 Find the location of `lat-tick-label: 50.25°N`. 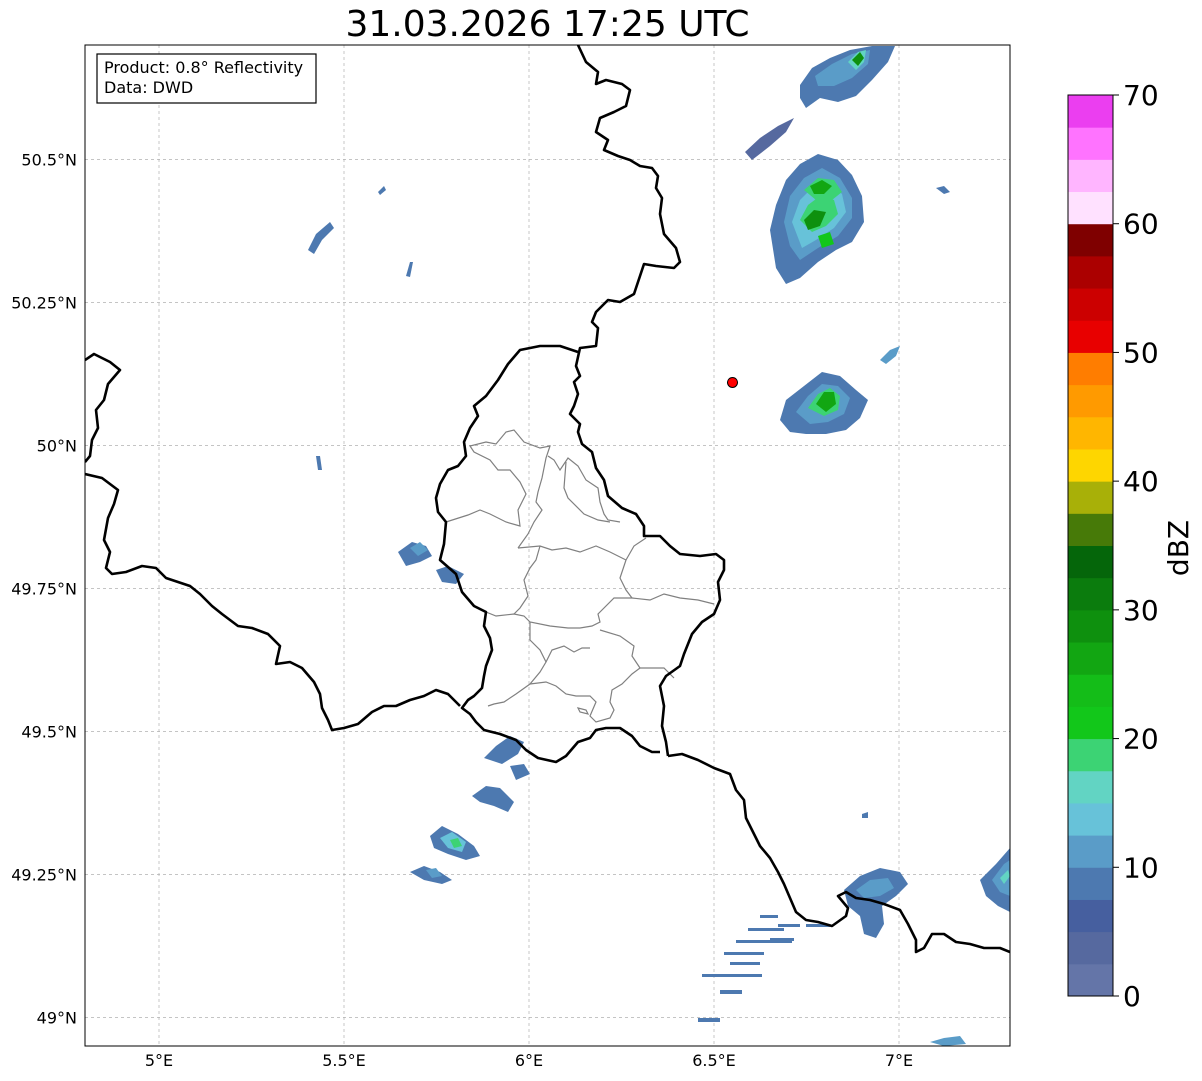

lat-tick-label: 50.25°N is located at coordinates (44, 302).